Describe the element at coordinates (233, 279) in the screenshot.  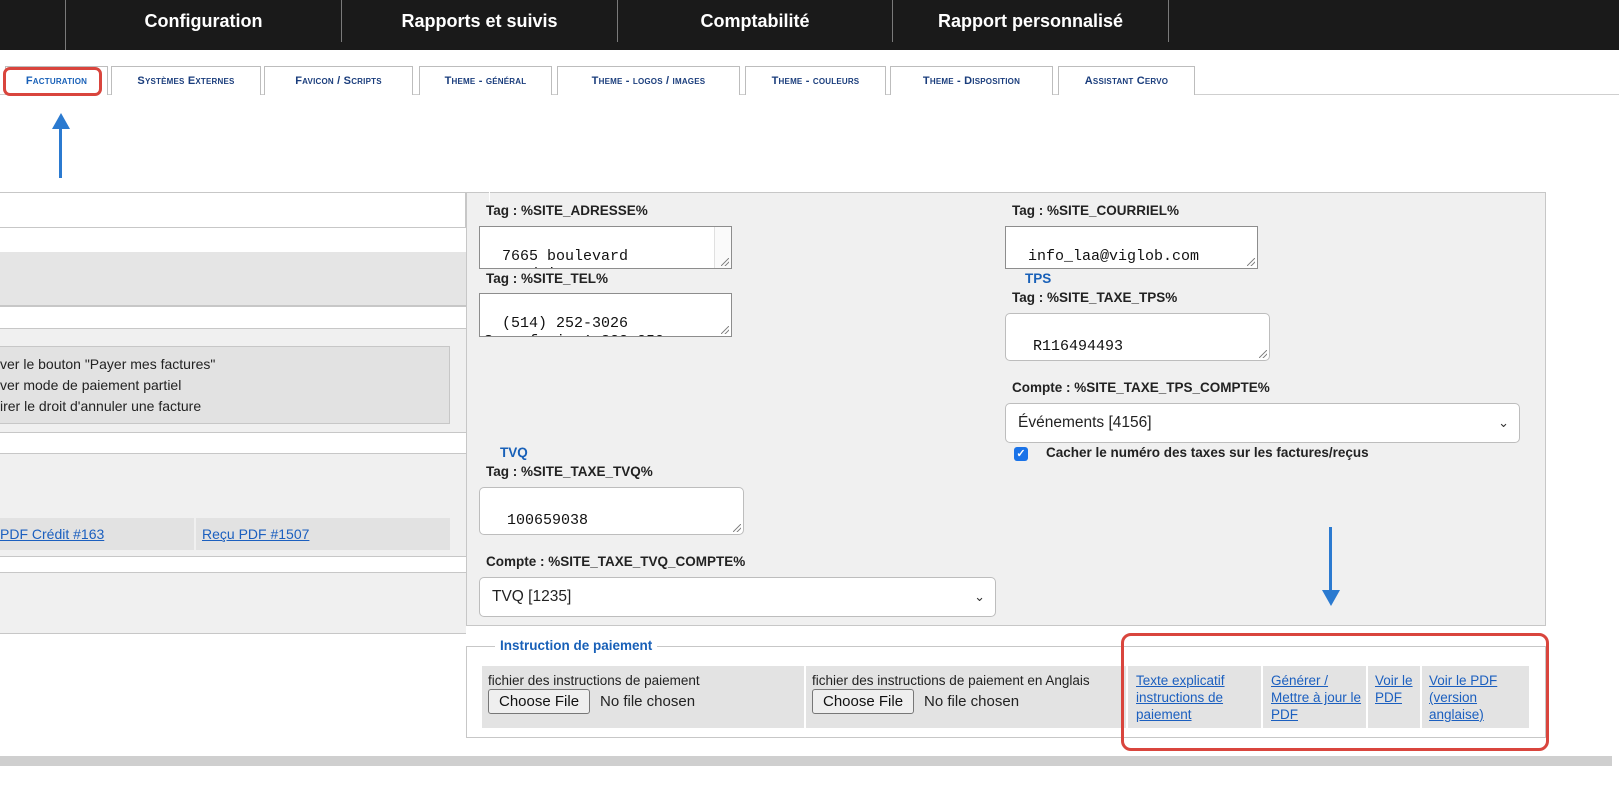
I see `left-panel-grey-row` at that location.